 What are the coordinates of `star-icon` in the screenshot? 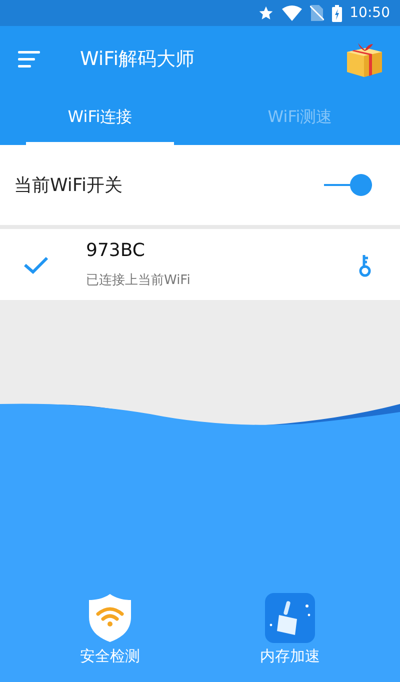 It's located at (266, 13).